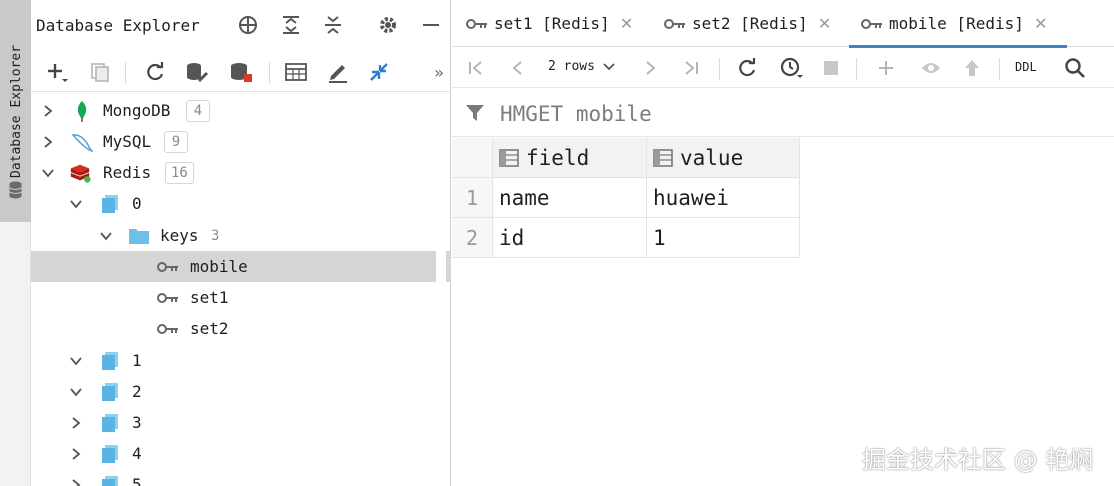  What do you see at coordinates (241, 110) in the screenshot?
I see `tree-node-mongodb: MongoDB 4` at bounding box center [241, 110].